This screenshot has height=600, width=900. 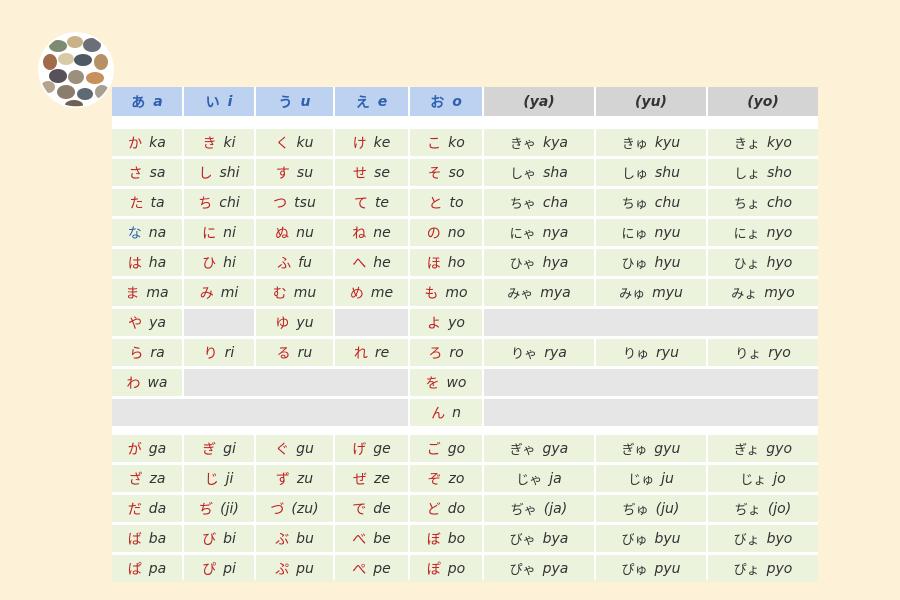 What do you see at coordinates (229, 232) in the screenshot?
I see `romaji-text: ni` at bounding box center [229, 232].